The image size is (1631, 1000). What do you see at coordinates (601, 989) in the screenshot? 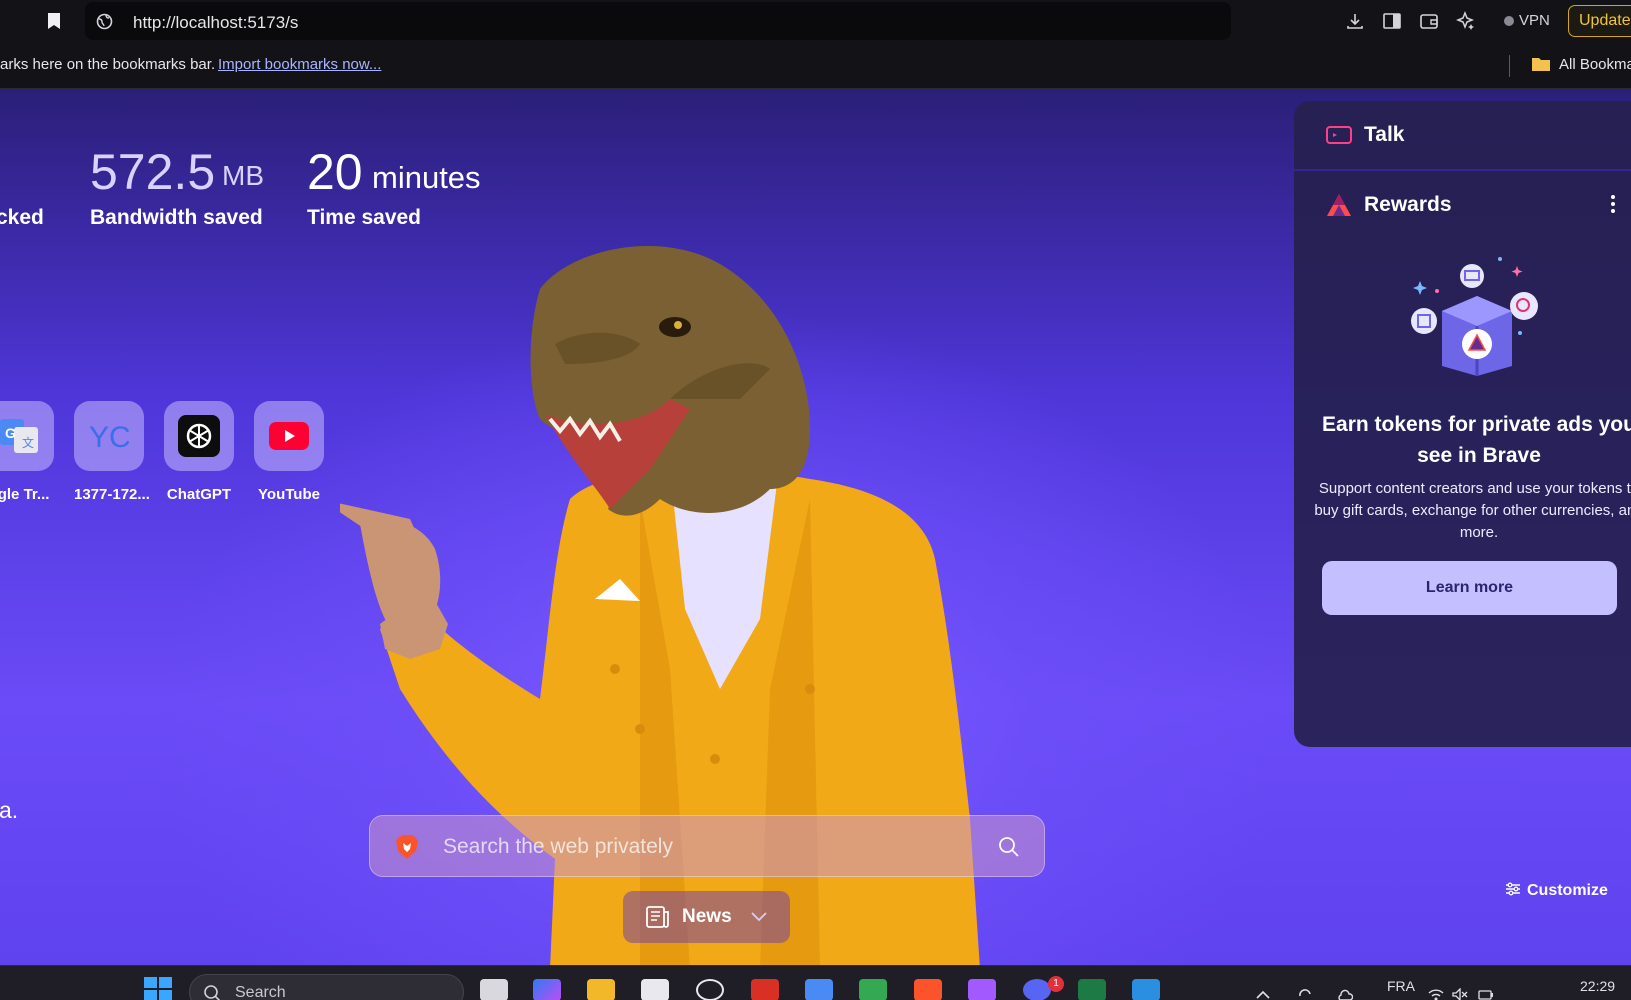
I see `file-explorer-icon` at bounding box center [601, 989].